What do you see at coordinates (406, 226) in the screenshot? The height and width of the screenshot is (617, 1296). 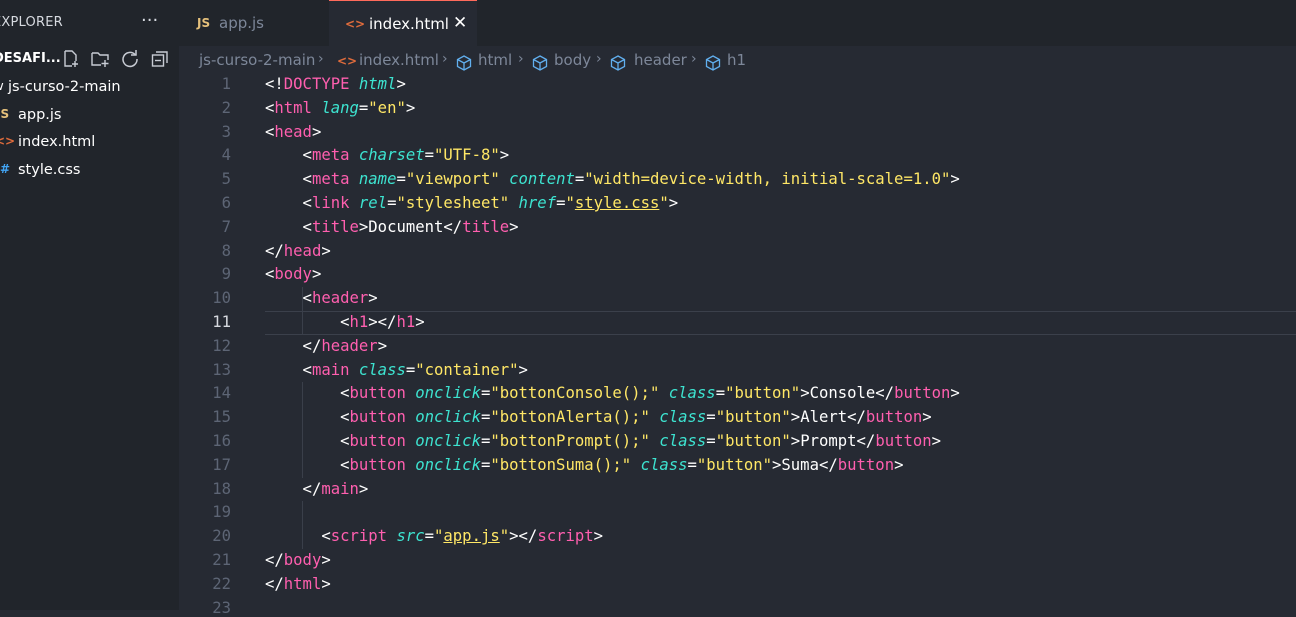 I see `code-token: Document` at bounding box center [406, 226].